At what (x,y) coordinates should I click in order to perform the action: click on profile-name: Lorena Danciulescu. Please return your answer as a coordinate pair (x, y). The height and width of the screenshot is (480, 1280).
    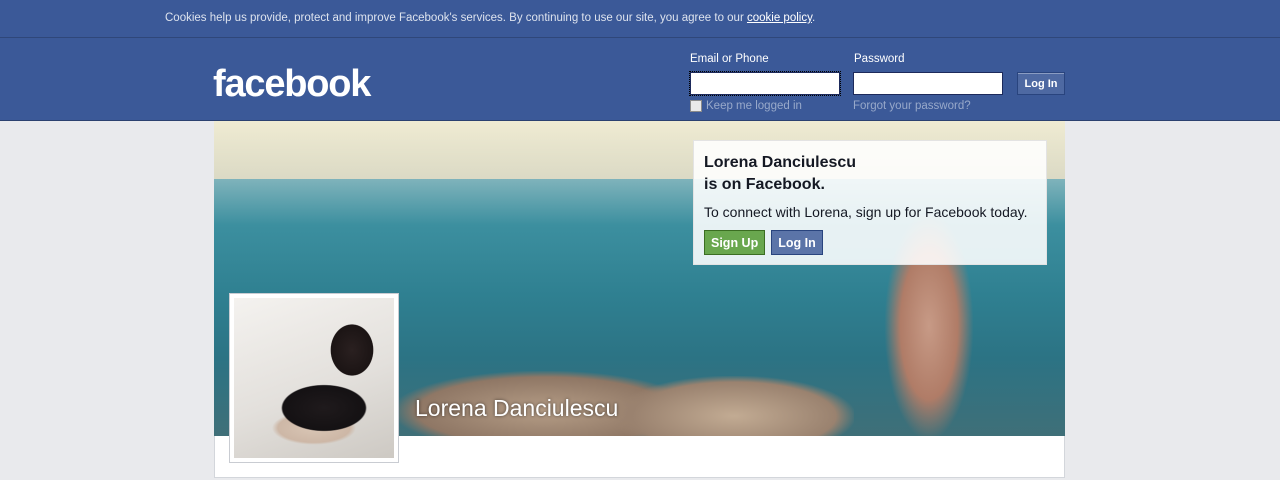
    Looking at the image, I should click on (516, 408).